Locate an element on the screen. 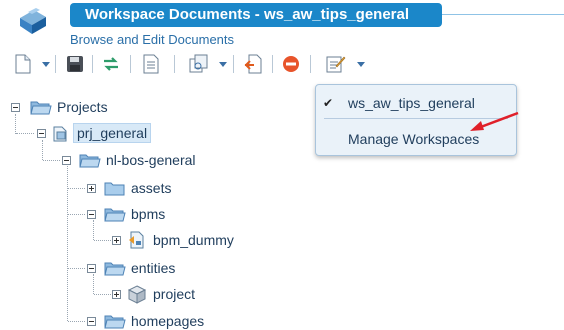 The height and width of the screenshot is (330, 564). annotation-arrow-icon is located at coordinates (494, 121).